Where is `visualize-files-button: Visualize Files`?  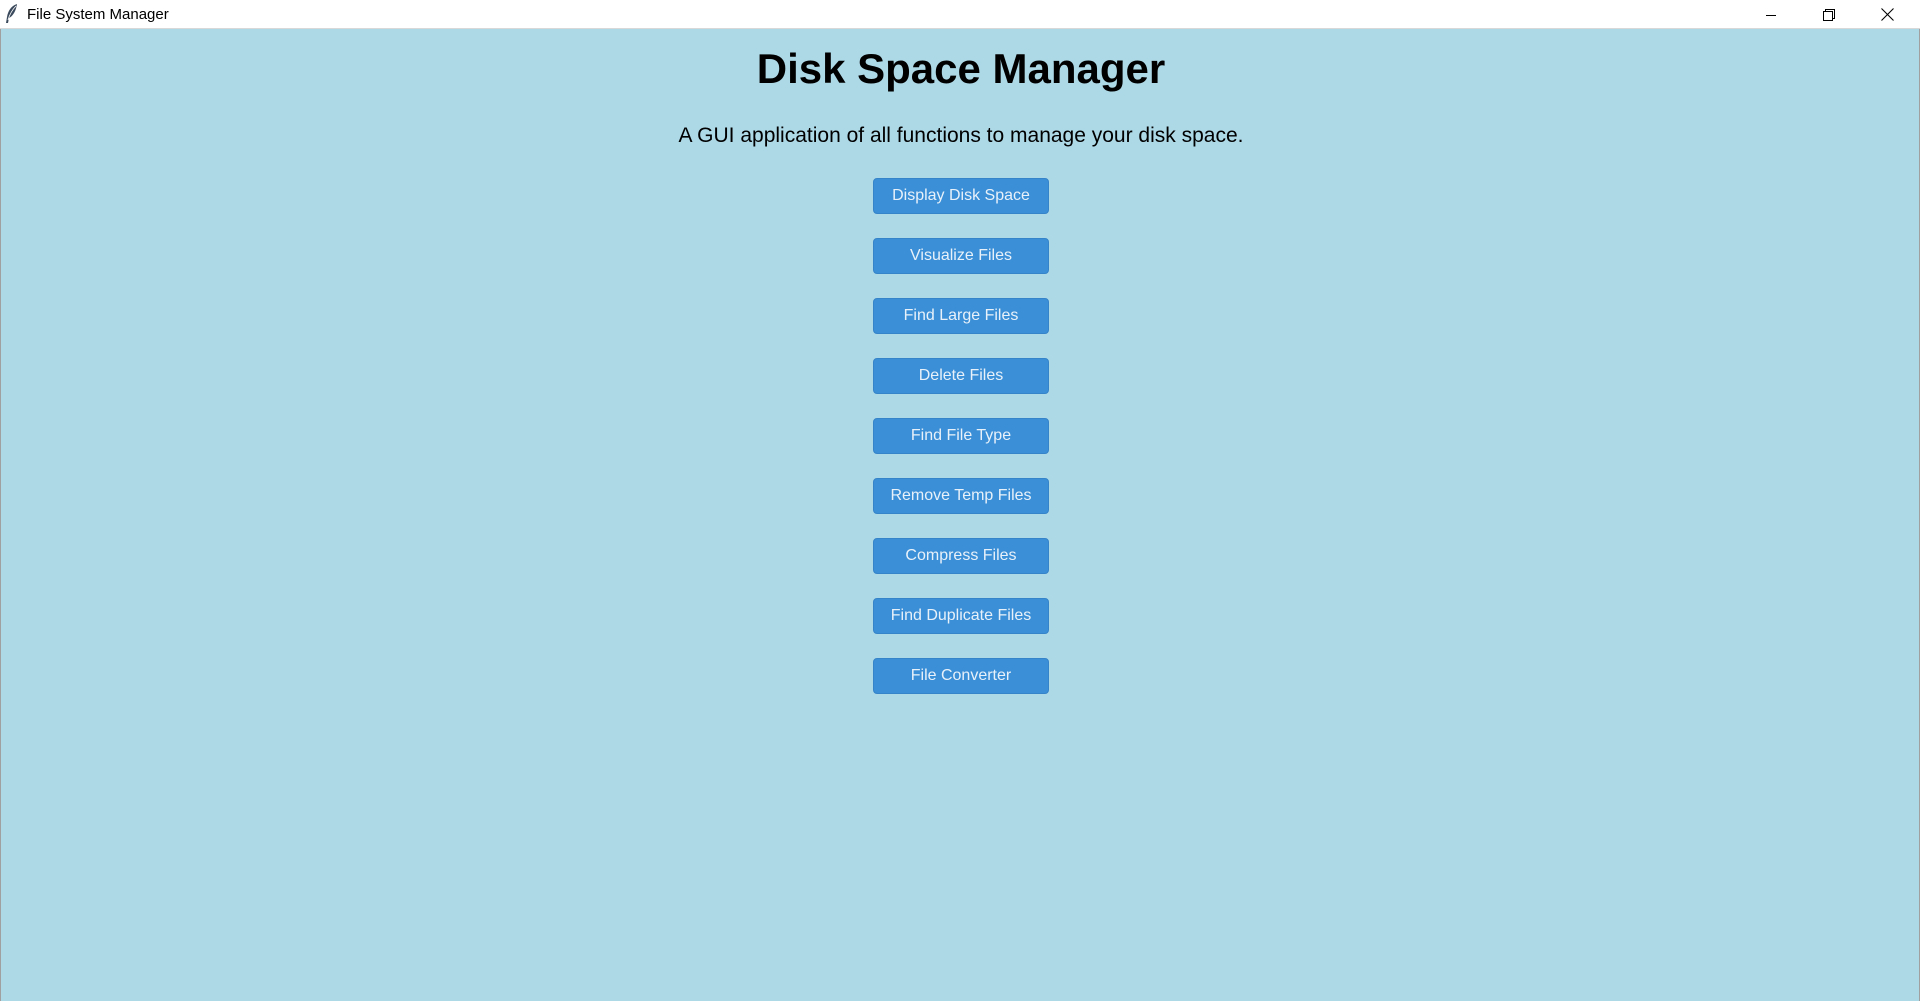 visualize-files-button: Visualize Files is located at coordinates (961, 256).